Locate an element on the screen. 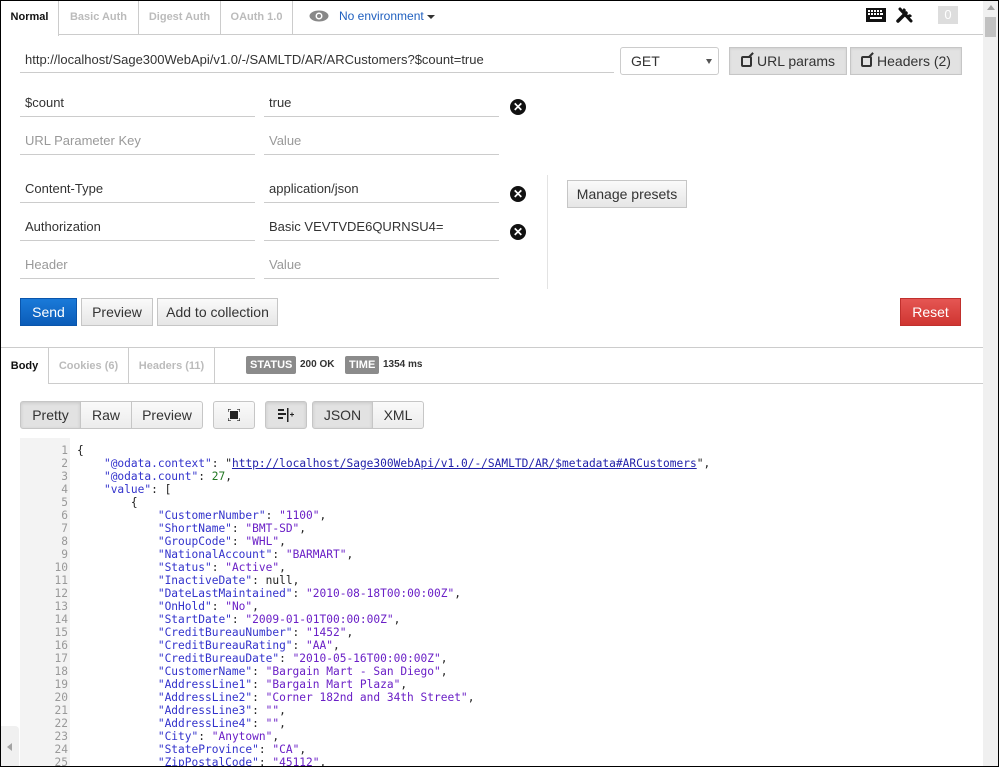  status-badge: STATUS is located at coordinates (271, 365).